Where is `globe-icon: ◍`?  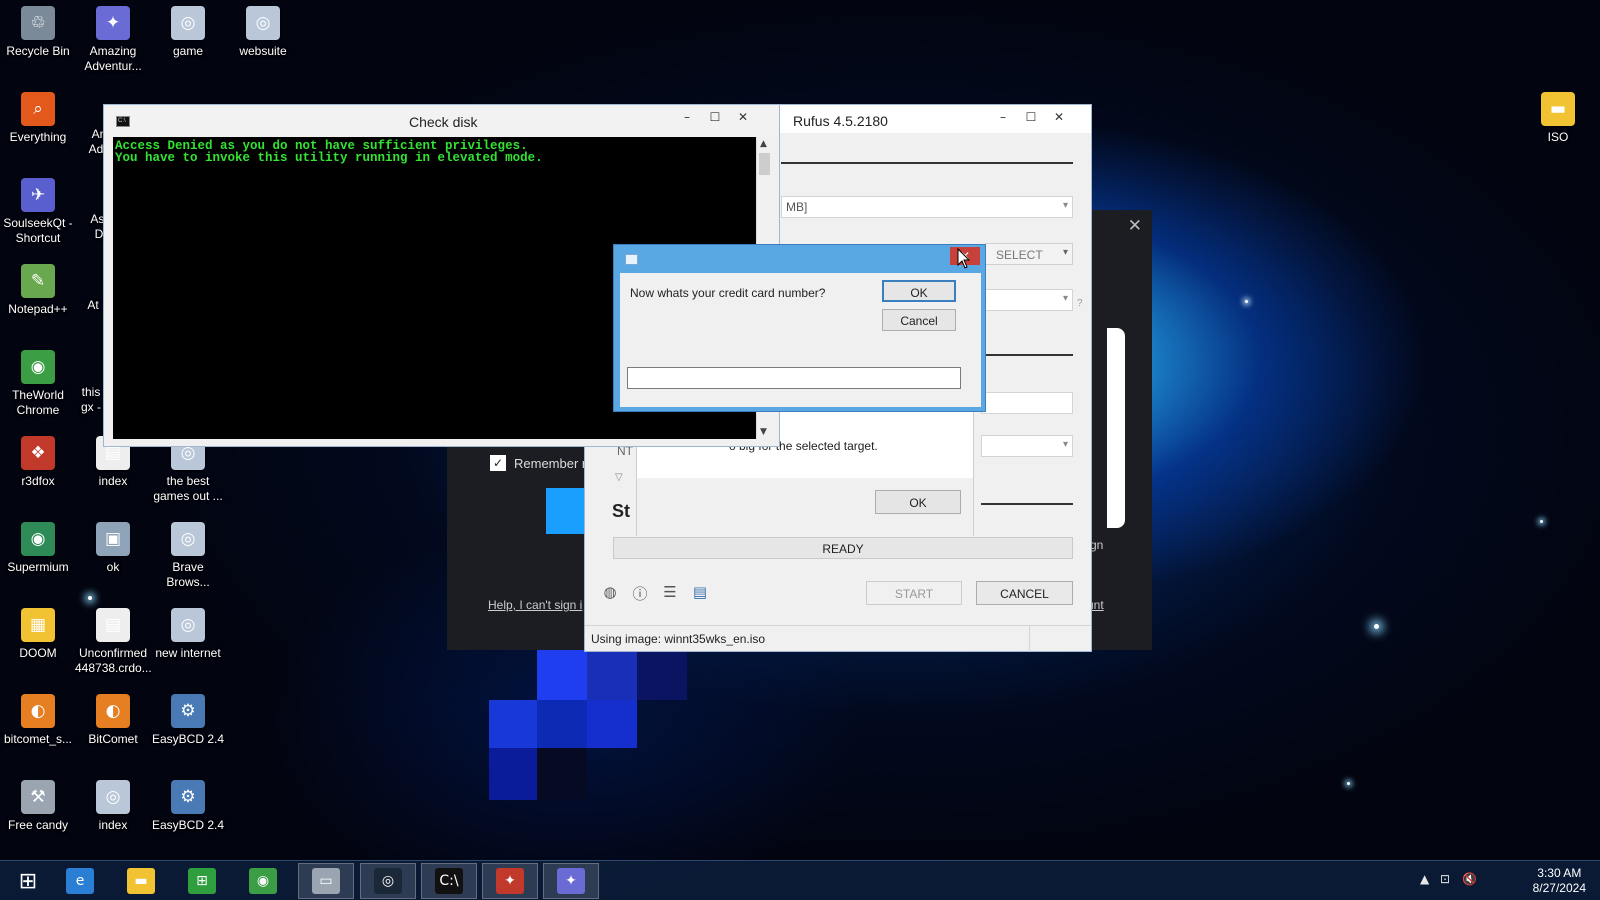 globe-icon: ◍ is located at coordinates (610, 592).